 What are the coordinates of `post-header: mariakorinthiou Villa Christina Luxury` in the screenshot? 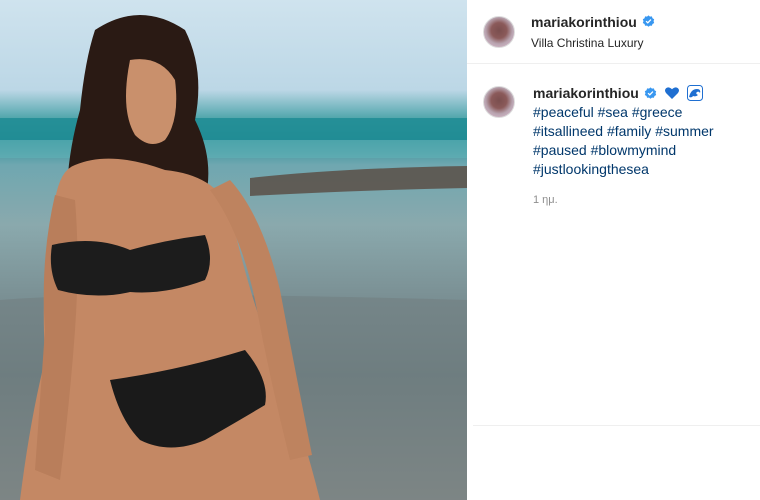 It's located at (613, 32).